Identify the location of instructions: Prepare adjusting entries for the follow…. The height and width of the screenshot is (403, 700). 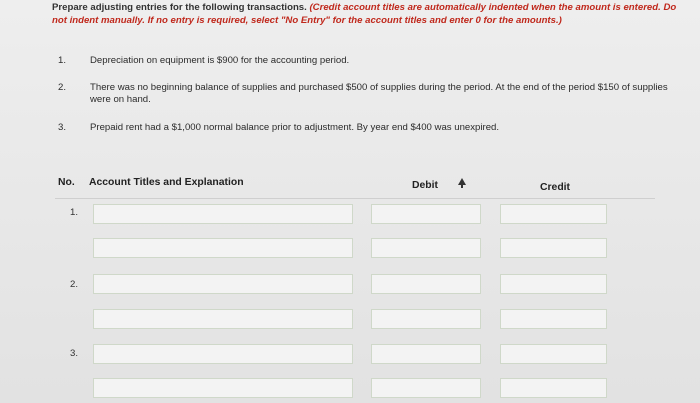
(372, 14).